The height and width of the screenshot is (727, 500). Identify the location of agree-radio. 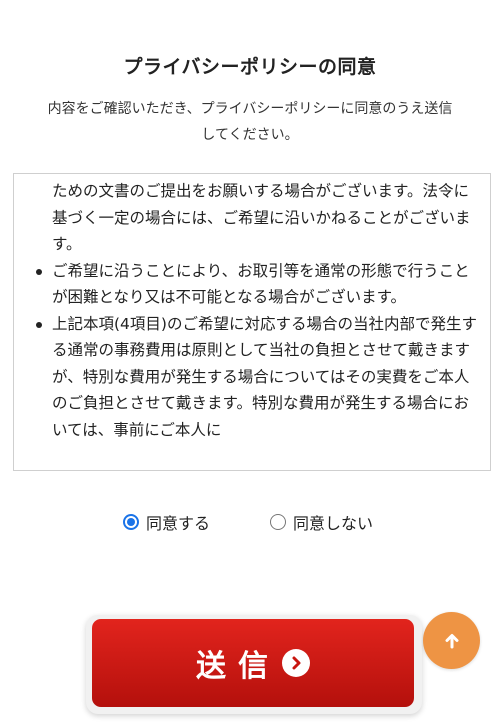
(131, 522).